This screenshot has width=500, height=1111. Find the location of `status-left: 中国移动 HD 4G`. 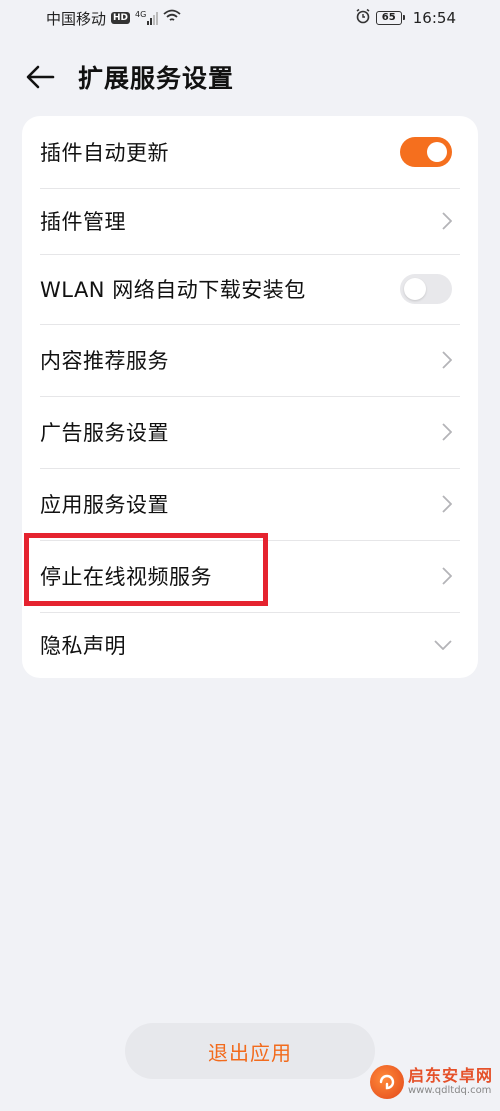

status-left: 中国移动 HD 4G is located at coordinates (113, 18).